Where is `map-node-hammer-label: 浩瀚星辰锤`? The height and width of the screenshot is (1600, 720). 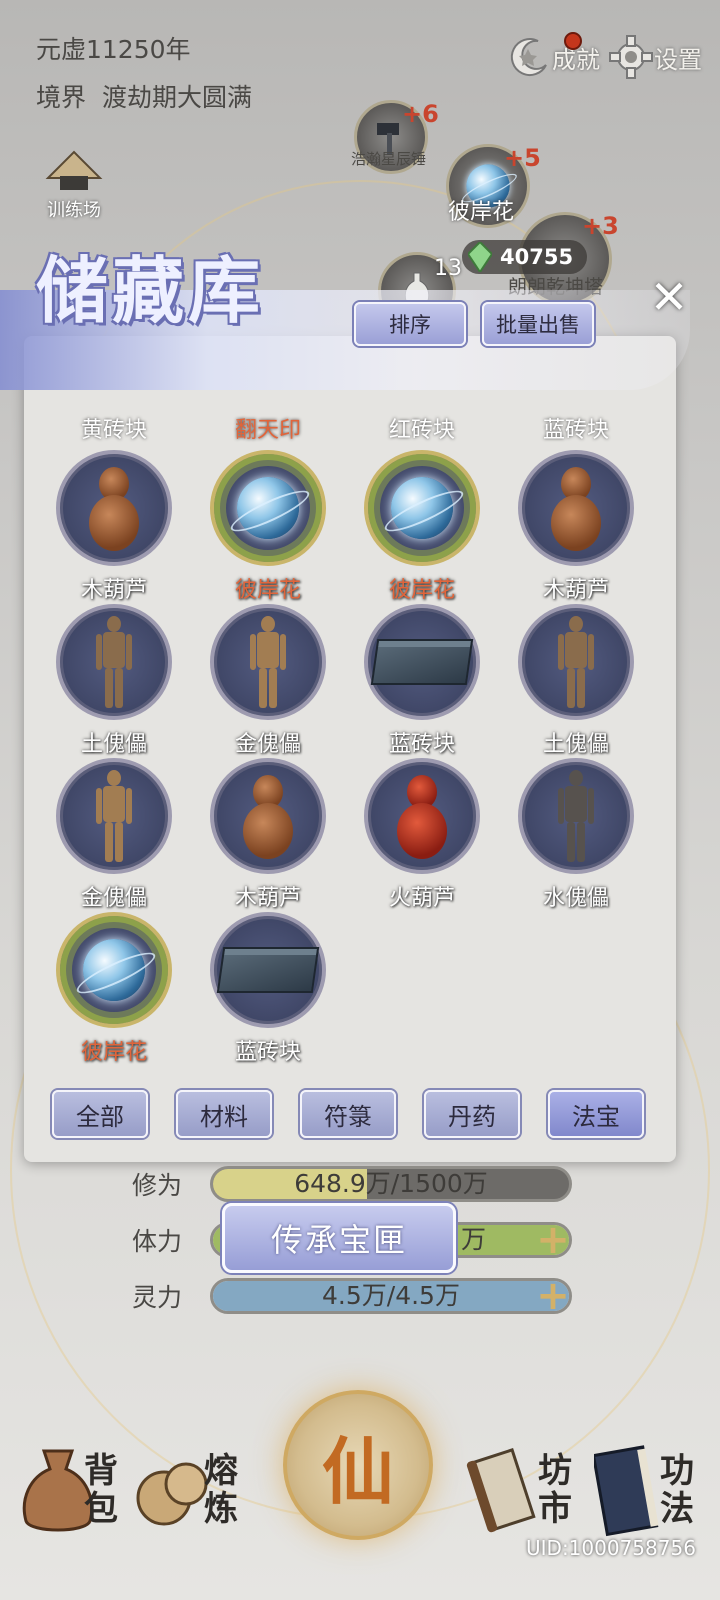
map-node-hammer-label: 浩瀚星辰锤 is located at coordinates (389, 159).